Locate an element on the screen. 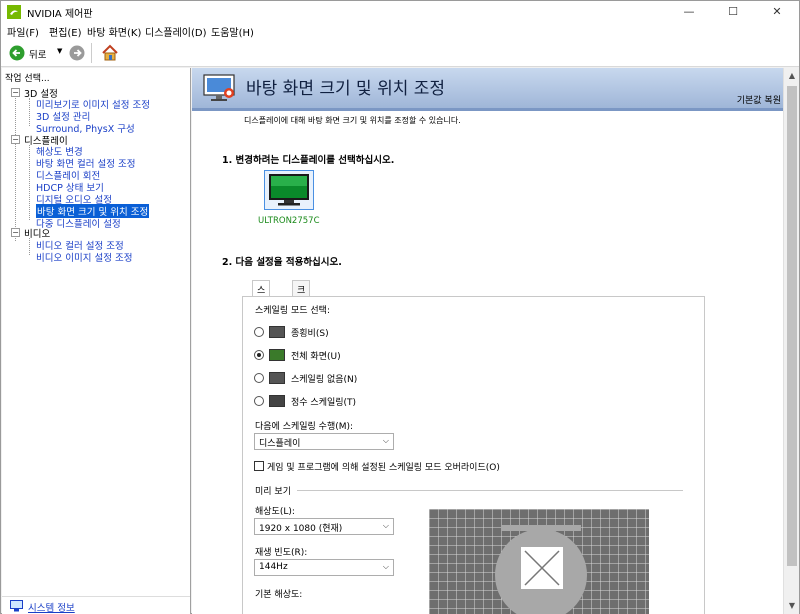 This screenshot has height=614, width=800. refresh-rate-select: 144Hz ⌵ is located at coordinates (324, 567).